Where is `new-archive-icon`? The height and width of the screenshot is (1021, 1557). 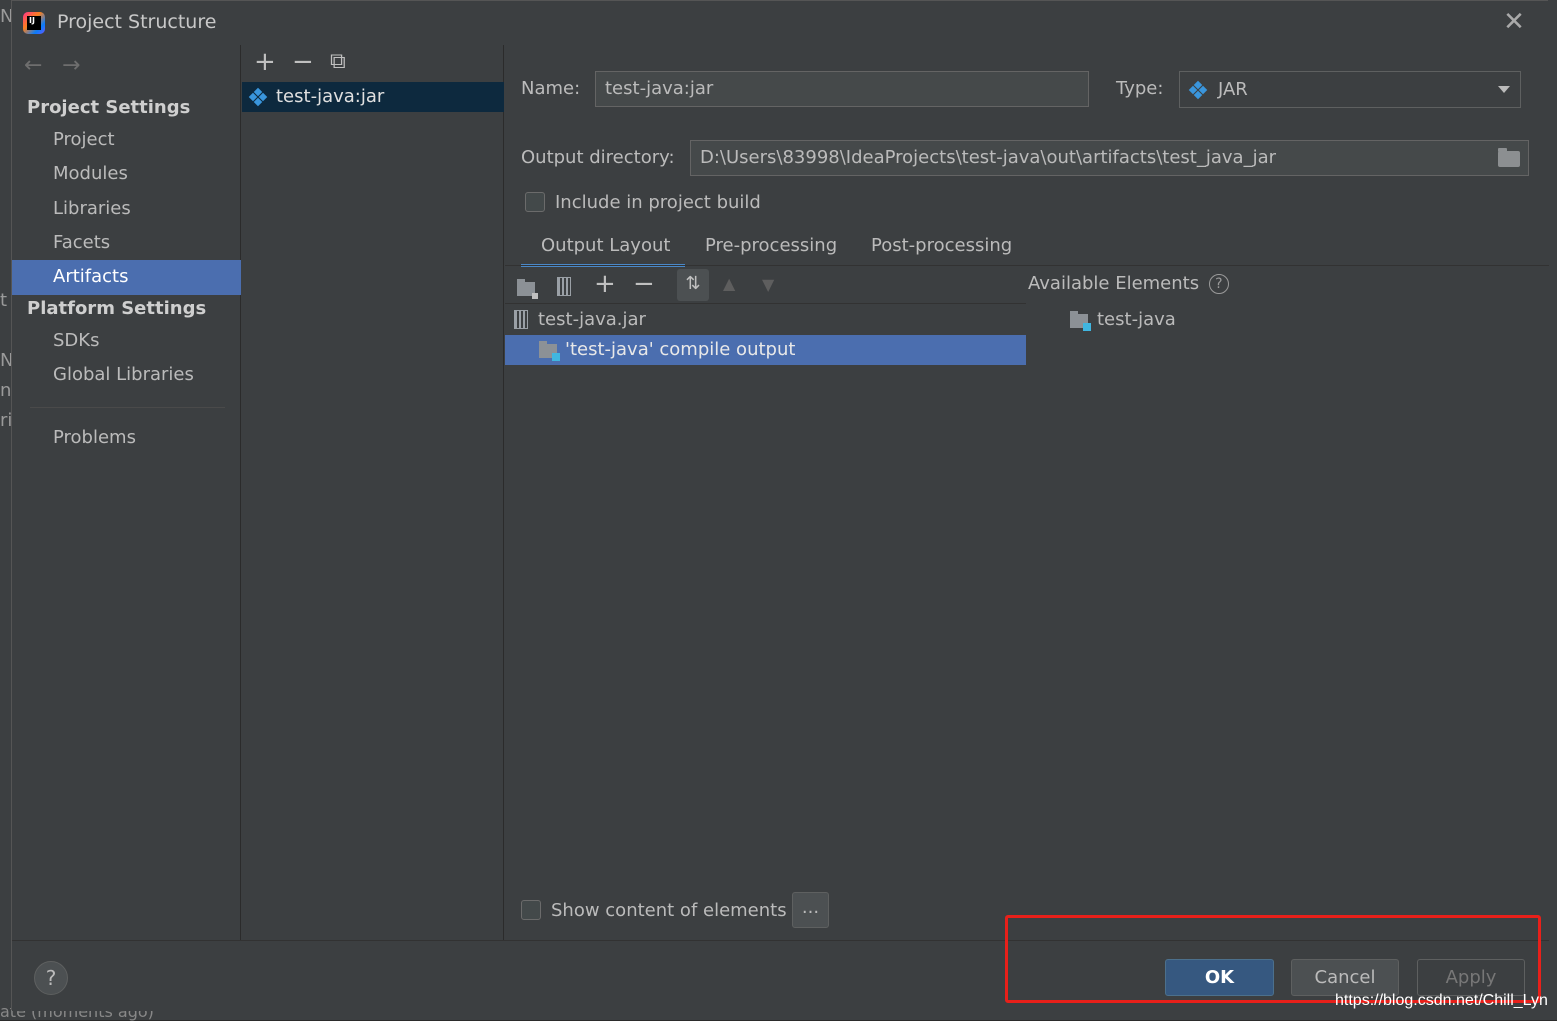 new-archive-icon is located at coordinates (564, 286).